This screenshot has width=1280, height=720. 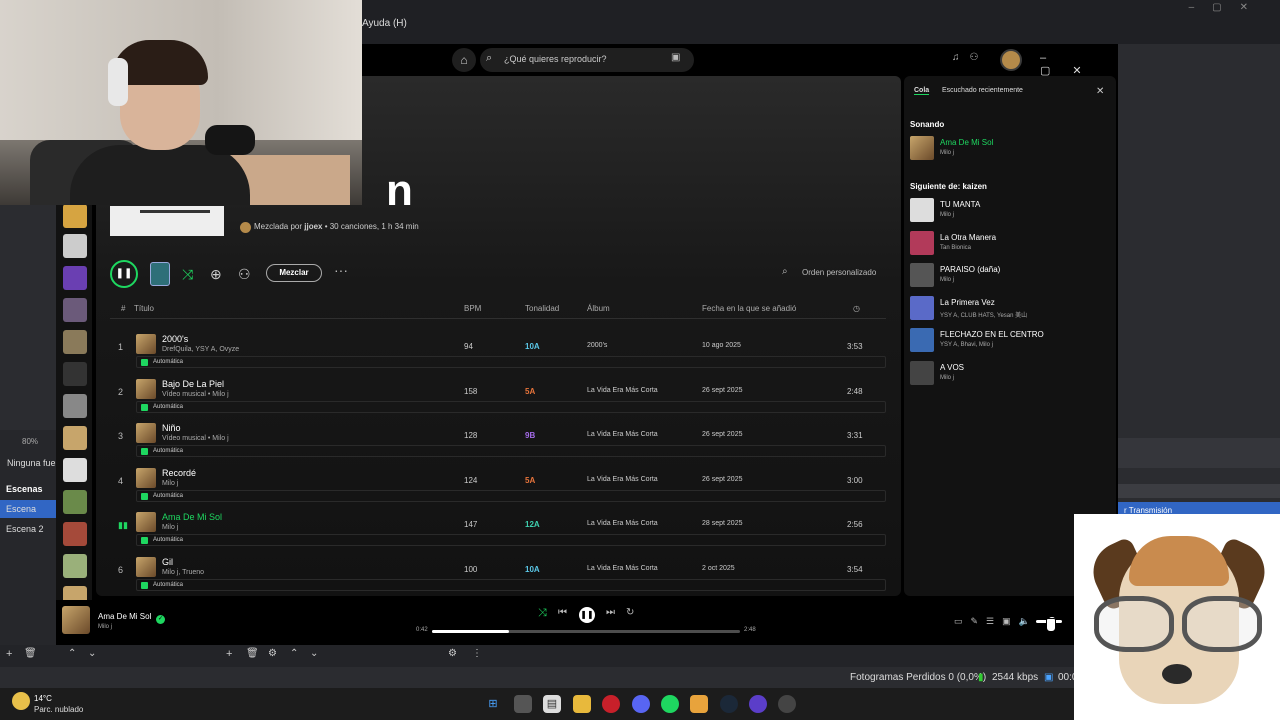 What do you see at coordinates (562, 612) in the screenshot?
I see `previous-icon: ⏮` at bounding box center [562, 612].